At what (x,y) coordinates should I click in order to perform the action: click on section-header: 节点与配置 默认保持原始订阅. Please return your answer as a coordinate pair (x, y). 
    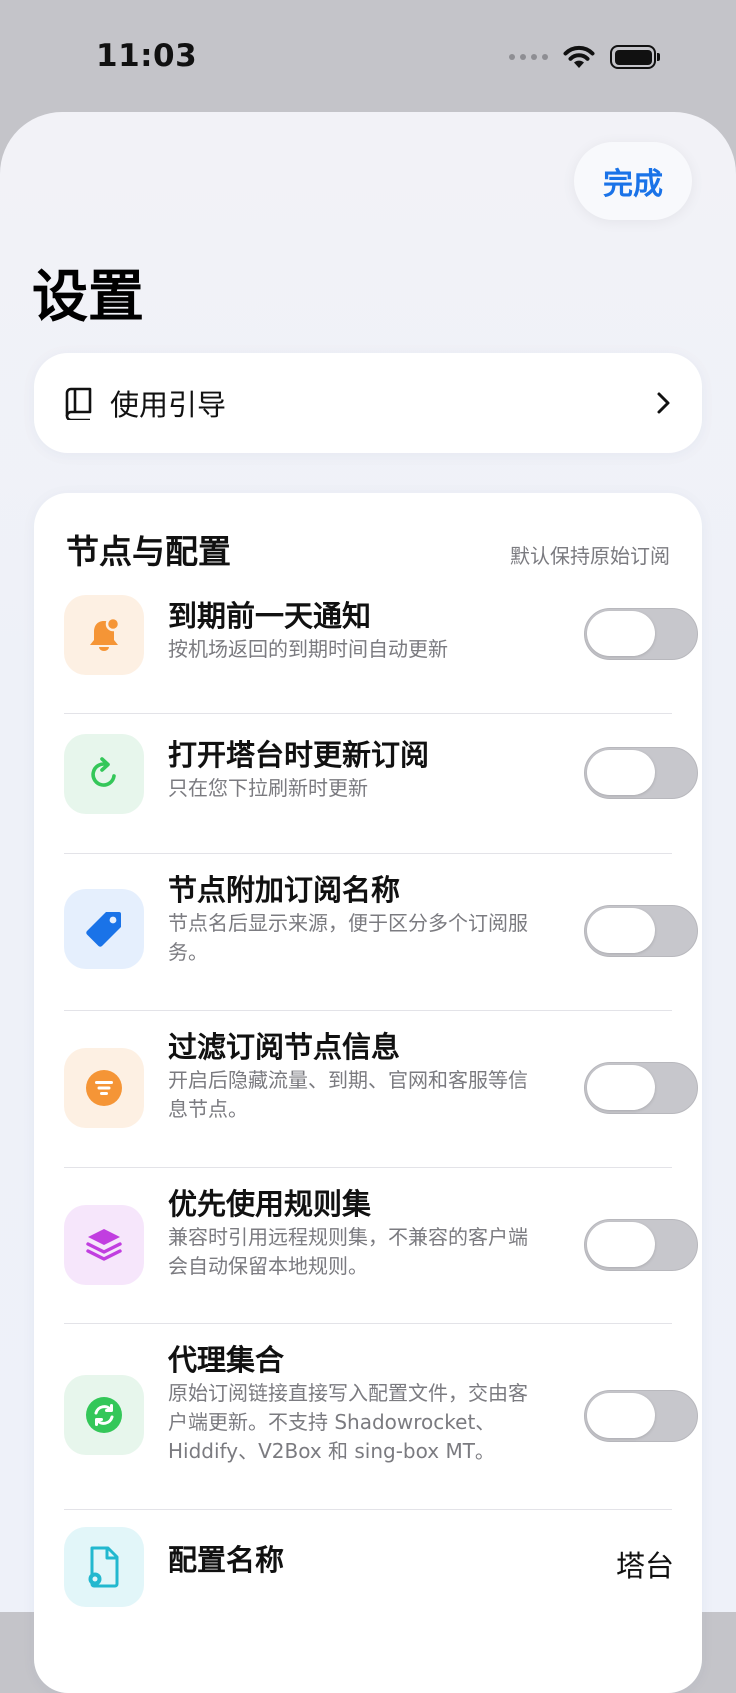
    Looking at the image, I should click on (368, 549).